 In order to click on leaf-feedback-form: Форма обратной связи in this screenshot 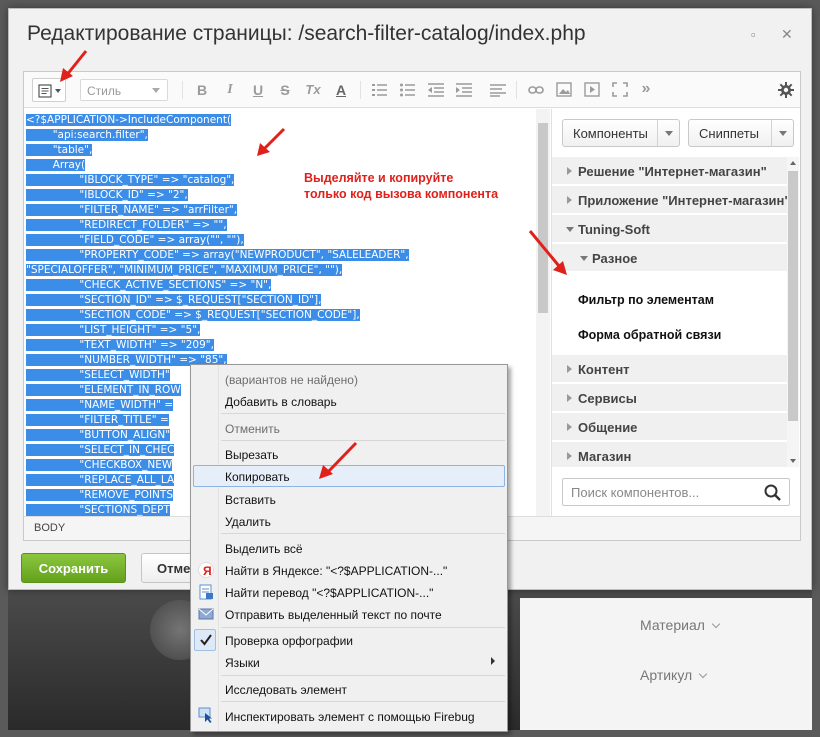, I will do `click(649, 335)`.